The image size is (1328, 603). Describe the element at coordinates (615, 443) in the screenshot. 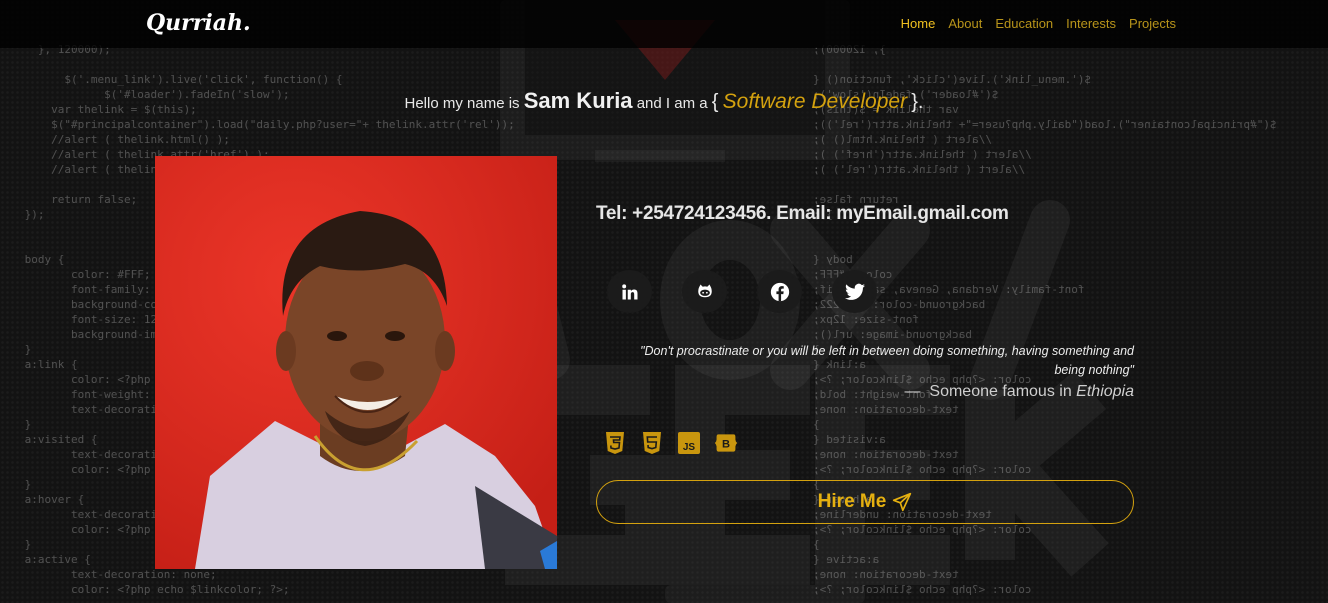

I see `css3-icon` at that location.